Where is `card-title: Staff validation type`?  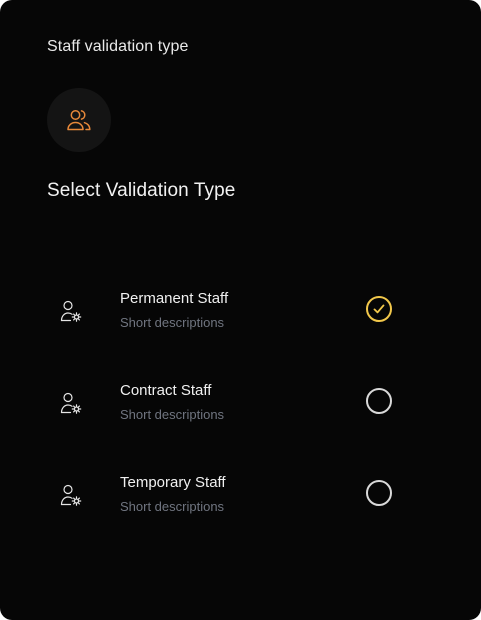 card-title: Staff validation type is located at coordinates (118, 46).